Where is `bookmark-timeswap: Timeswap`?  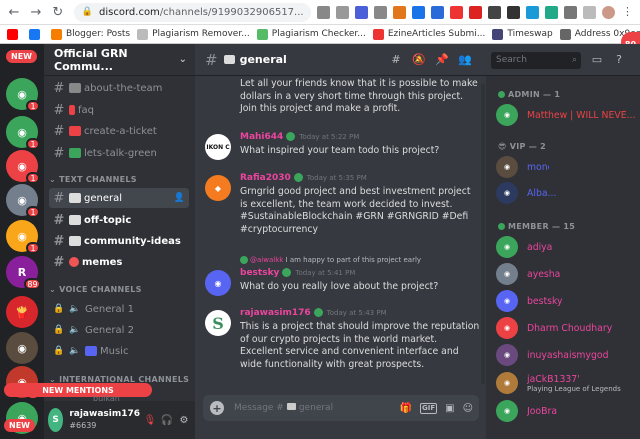 bookmark-timeswap: Timeswap is located at coordinates (522, 34).